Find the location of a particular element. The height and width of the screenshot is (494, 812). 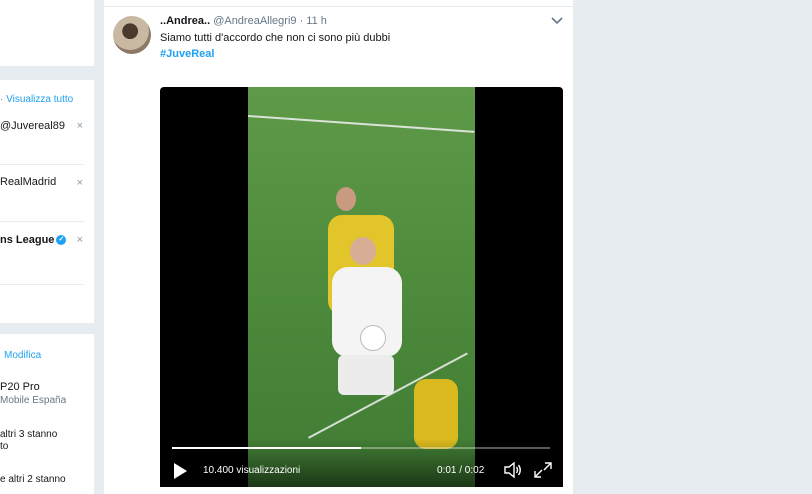

chevron-down-icon is located at coordinates (557, 21).